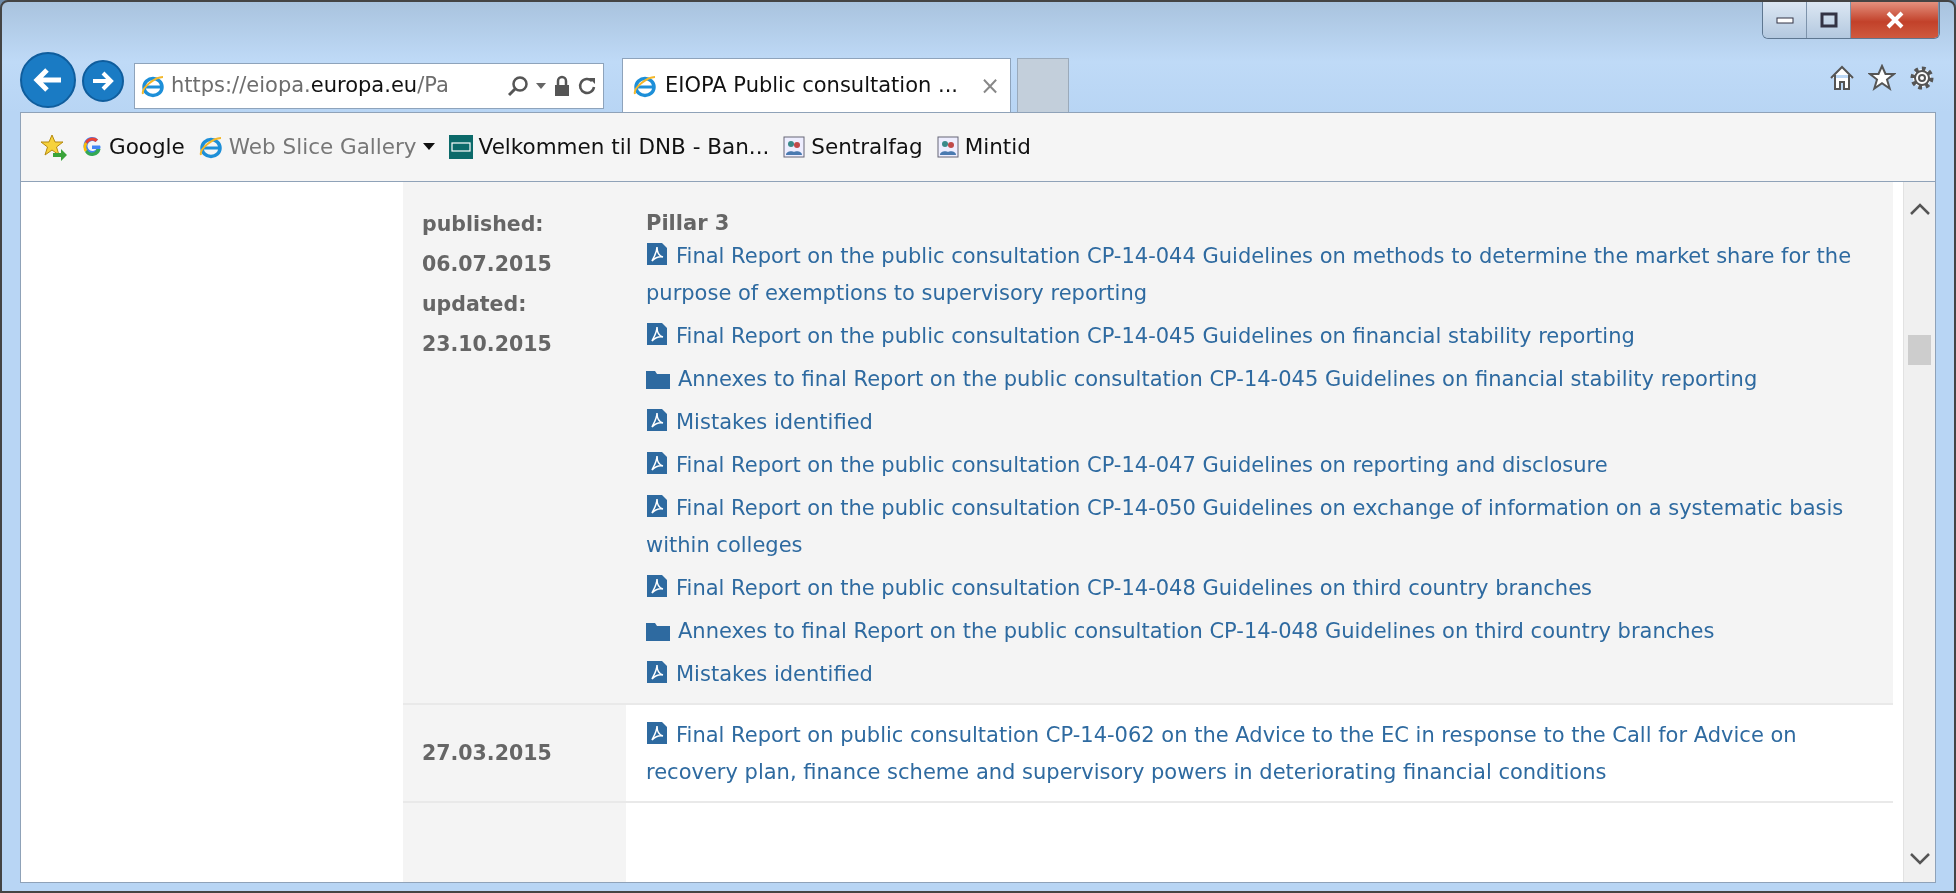 This screenshot has width=1956, height=893. What do you see at coordinates (1254, 275) in the screenshot?
I see `document-link: Final Report on the public consultation CP-14-044 Guidelines on methods to determine the market share for the purpose of exemptions to supervisory reporting` at bounding box center [1254, 275].